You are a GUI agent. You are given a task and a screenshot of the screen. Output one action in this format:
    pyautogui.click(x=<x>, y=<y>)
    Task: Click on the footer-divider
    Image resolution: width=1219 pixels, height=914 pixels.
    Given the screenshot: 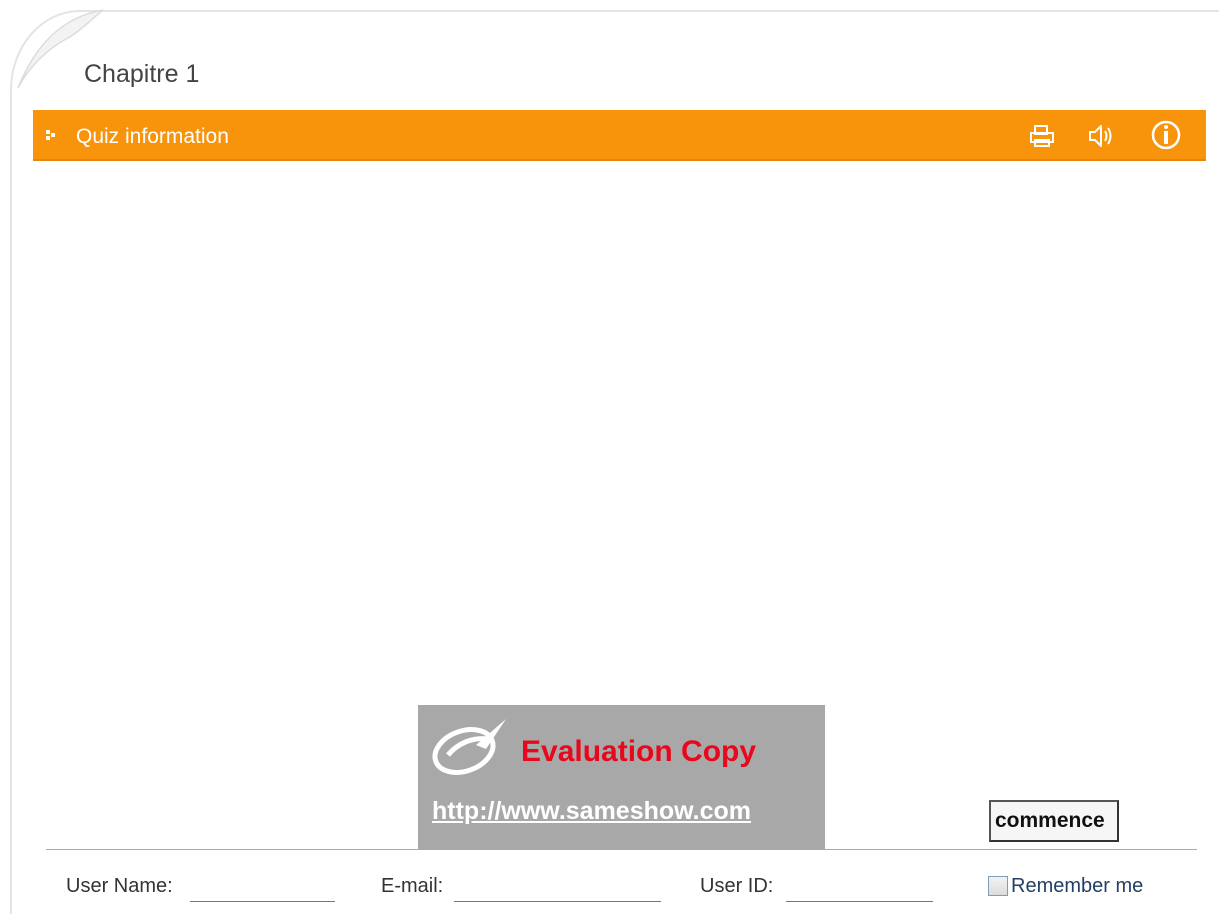 What is the action you would take?
    pyautogui.click(x=621, y=849)
    